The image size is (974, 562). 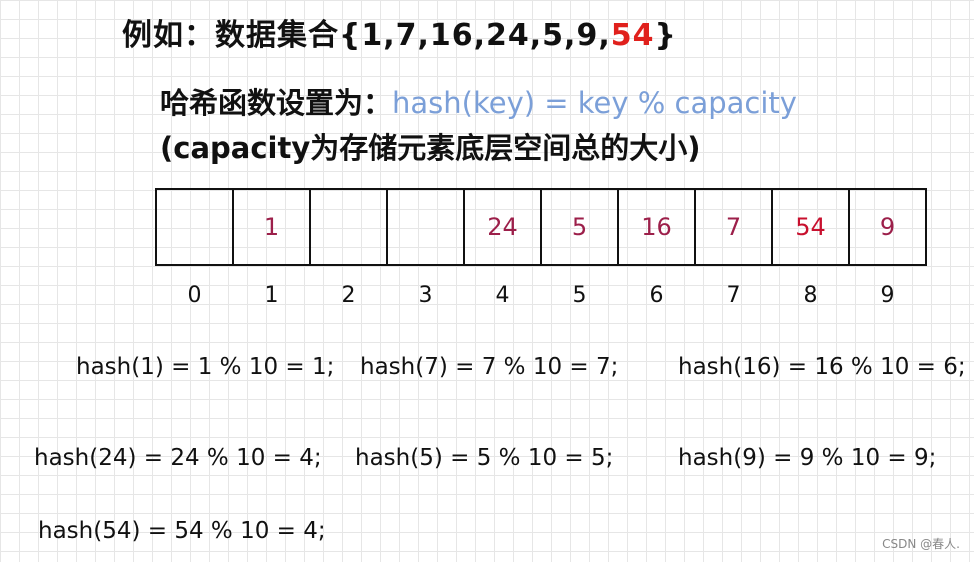 I want to click on capacity-note: (capacity为存储元素底层空间总的大小), so click(x=430, y=148).